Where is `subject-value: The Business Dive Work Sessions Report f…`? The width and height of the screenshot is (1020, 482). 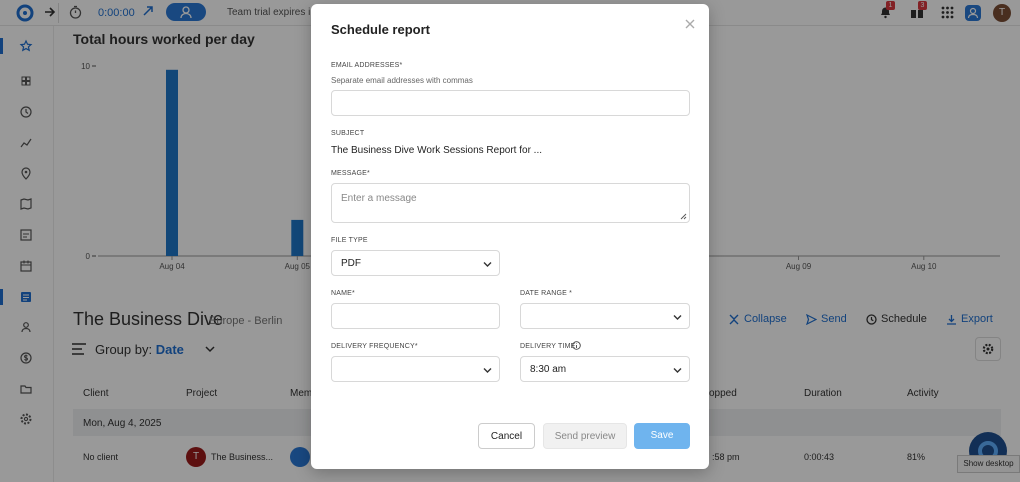 subject-value: The Business Dive Work Sessions Report f… is located at coordinates (437, 150).